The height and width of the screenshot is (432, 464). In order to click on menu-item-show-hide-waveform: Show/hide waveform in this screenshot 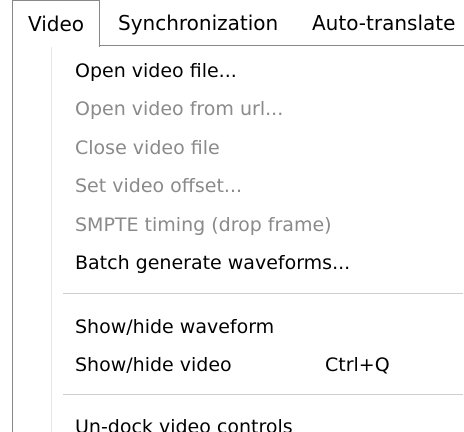, I will do `click(265, 327)`.